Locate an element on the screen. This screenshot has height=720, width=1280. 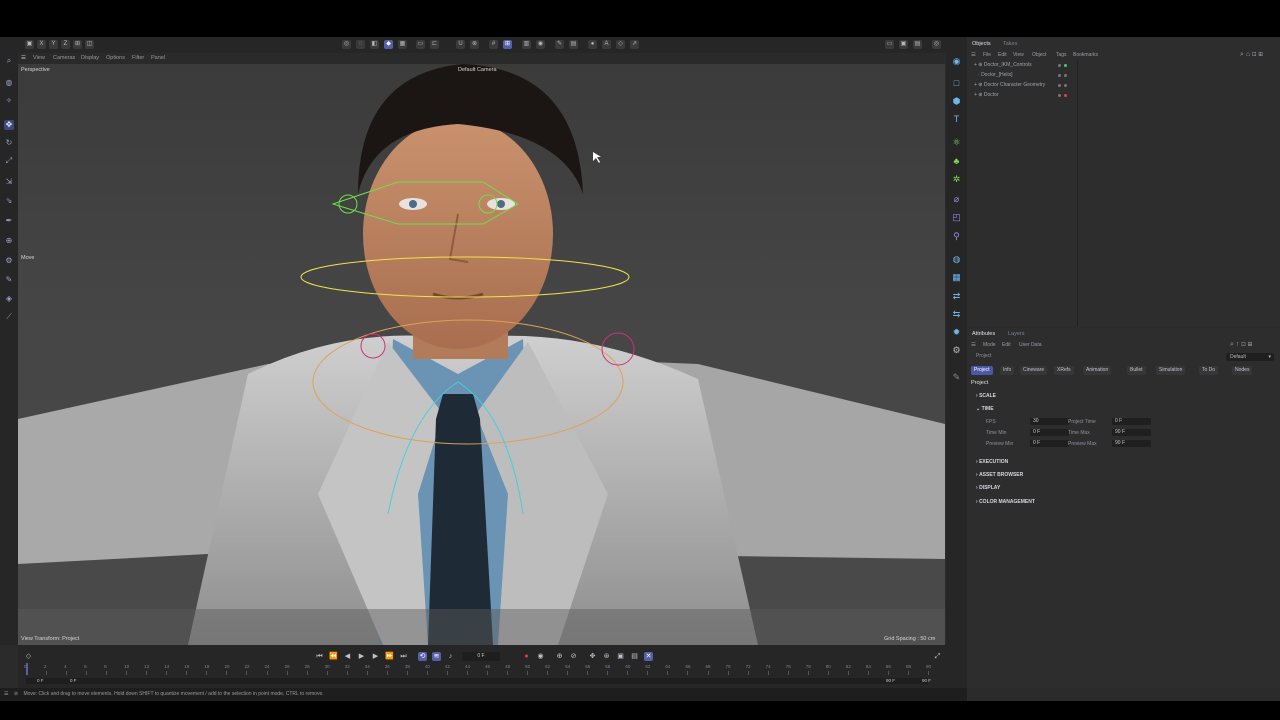
knife-tool-icon: ⟋ is located at coordinates (9, 317).